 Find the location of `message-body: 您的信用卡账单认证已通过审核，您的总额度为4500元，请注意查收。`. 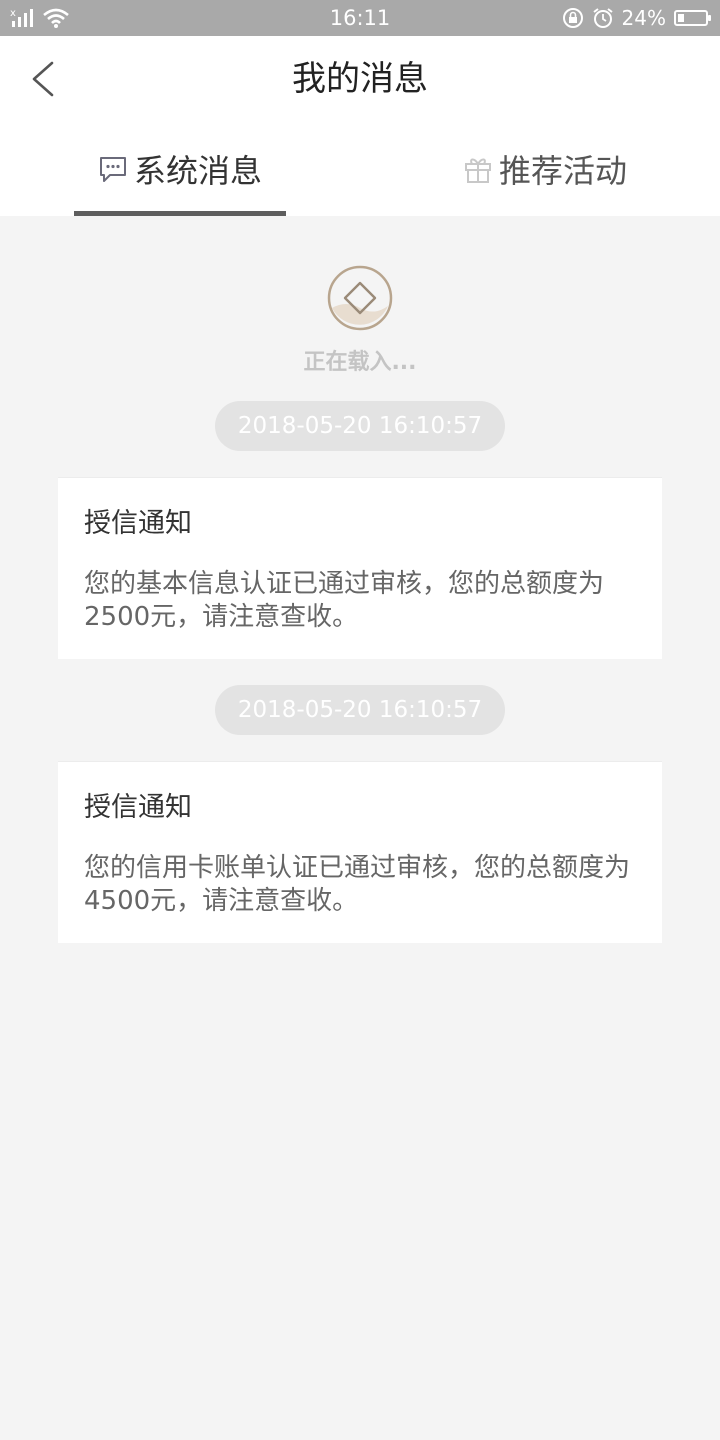

message-body: 您的信用卡账单认证已通过审核，您的总额度为4500元，请注意查收。 is located at coordinates (357, 884).